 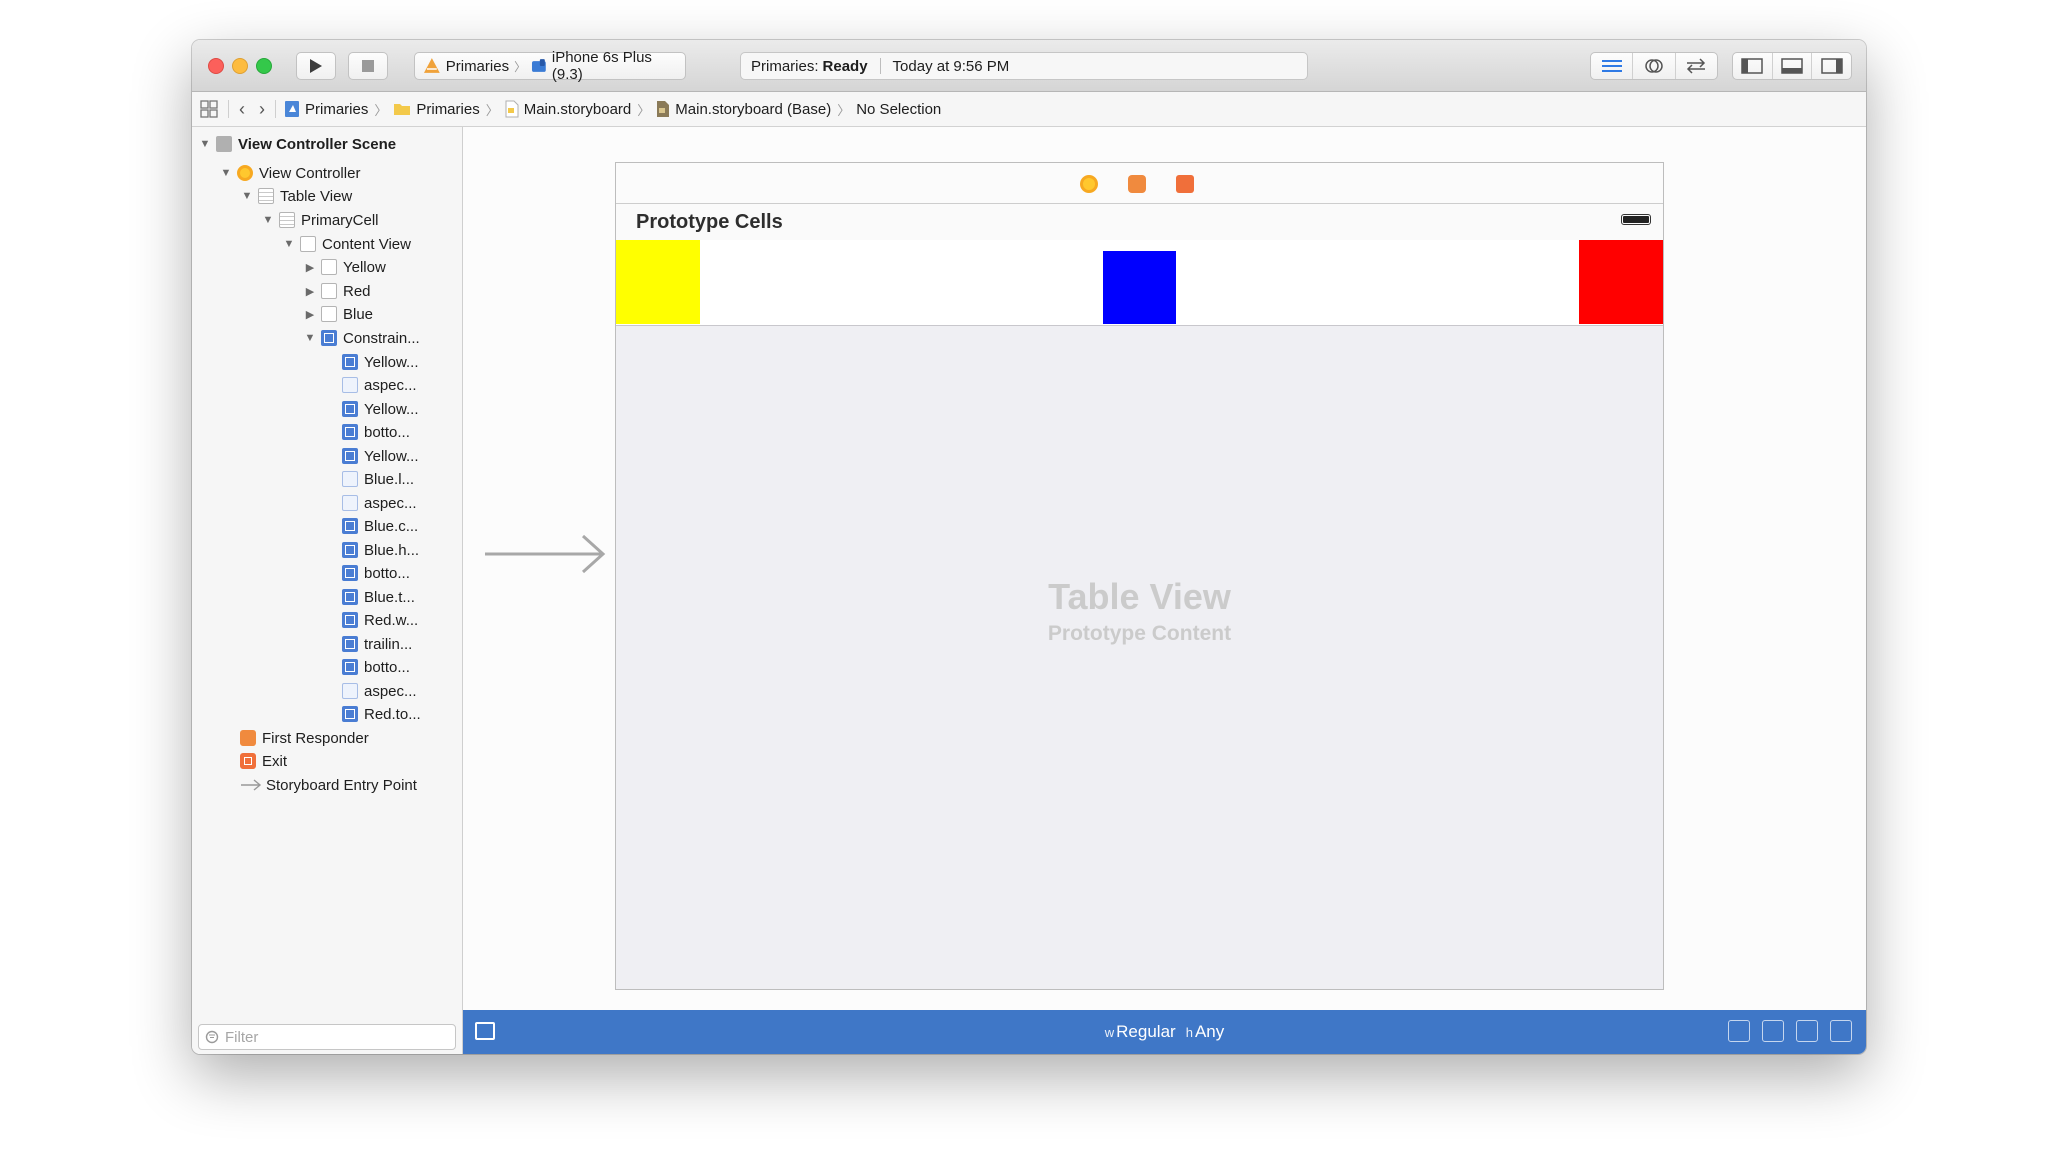 I want to click on outline-row-entry-point: Storyboard Entry Point, so click(x=328, y=785).